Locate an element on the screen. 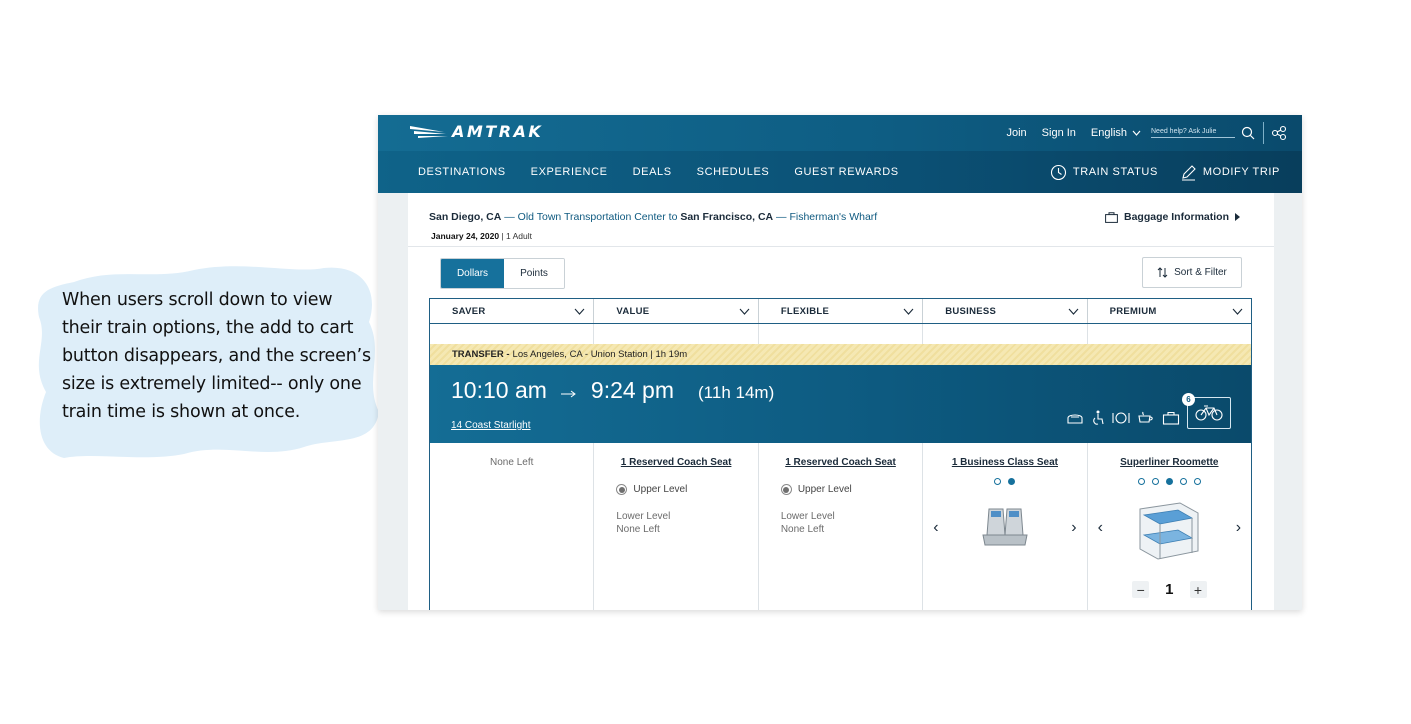  nav-actions: TRAIN STATUS MODIFY TRIP is located at coordinates (1165, 172).